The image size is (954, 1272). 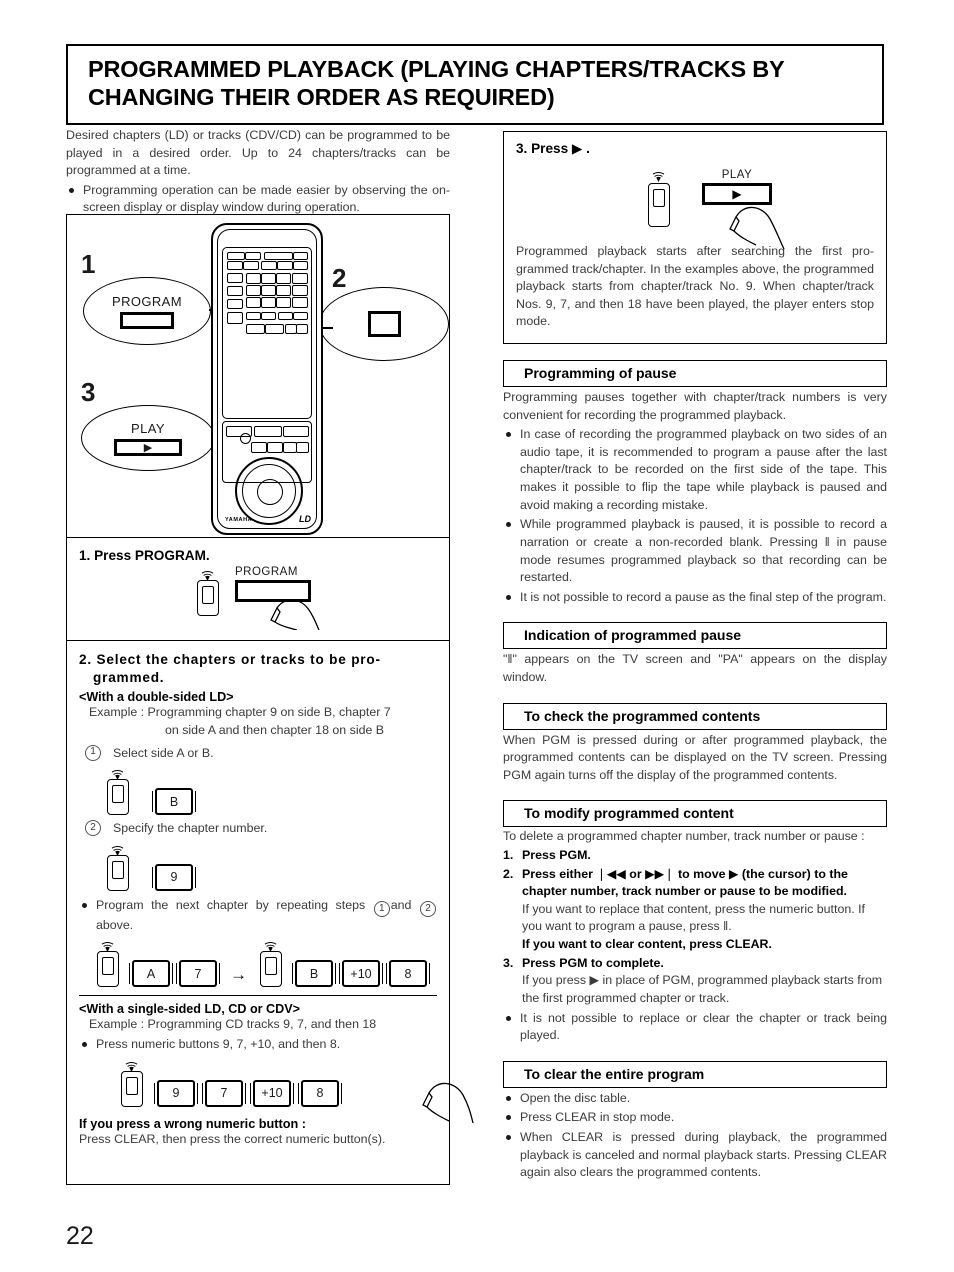 What do you see at coordinates (658, 177) in the screenshot?
I see `ir-signal-icon` at bounding box center [658, 177].